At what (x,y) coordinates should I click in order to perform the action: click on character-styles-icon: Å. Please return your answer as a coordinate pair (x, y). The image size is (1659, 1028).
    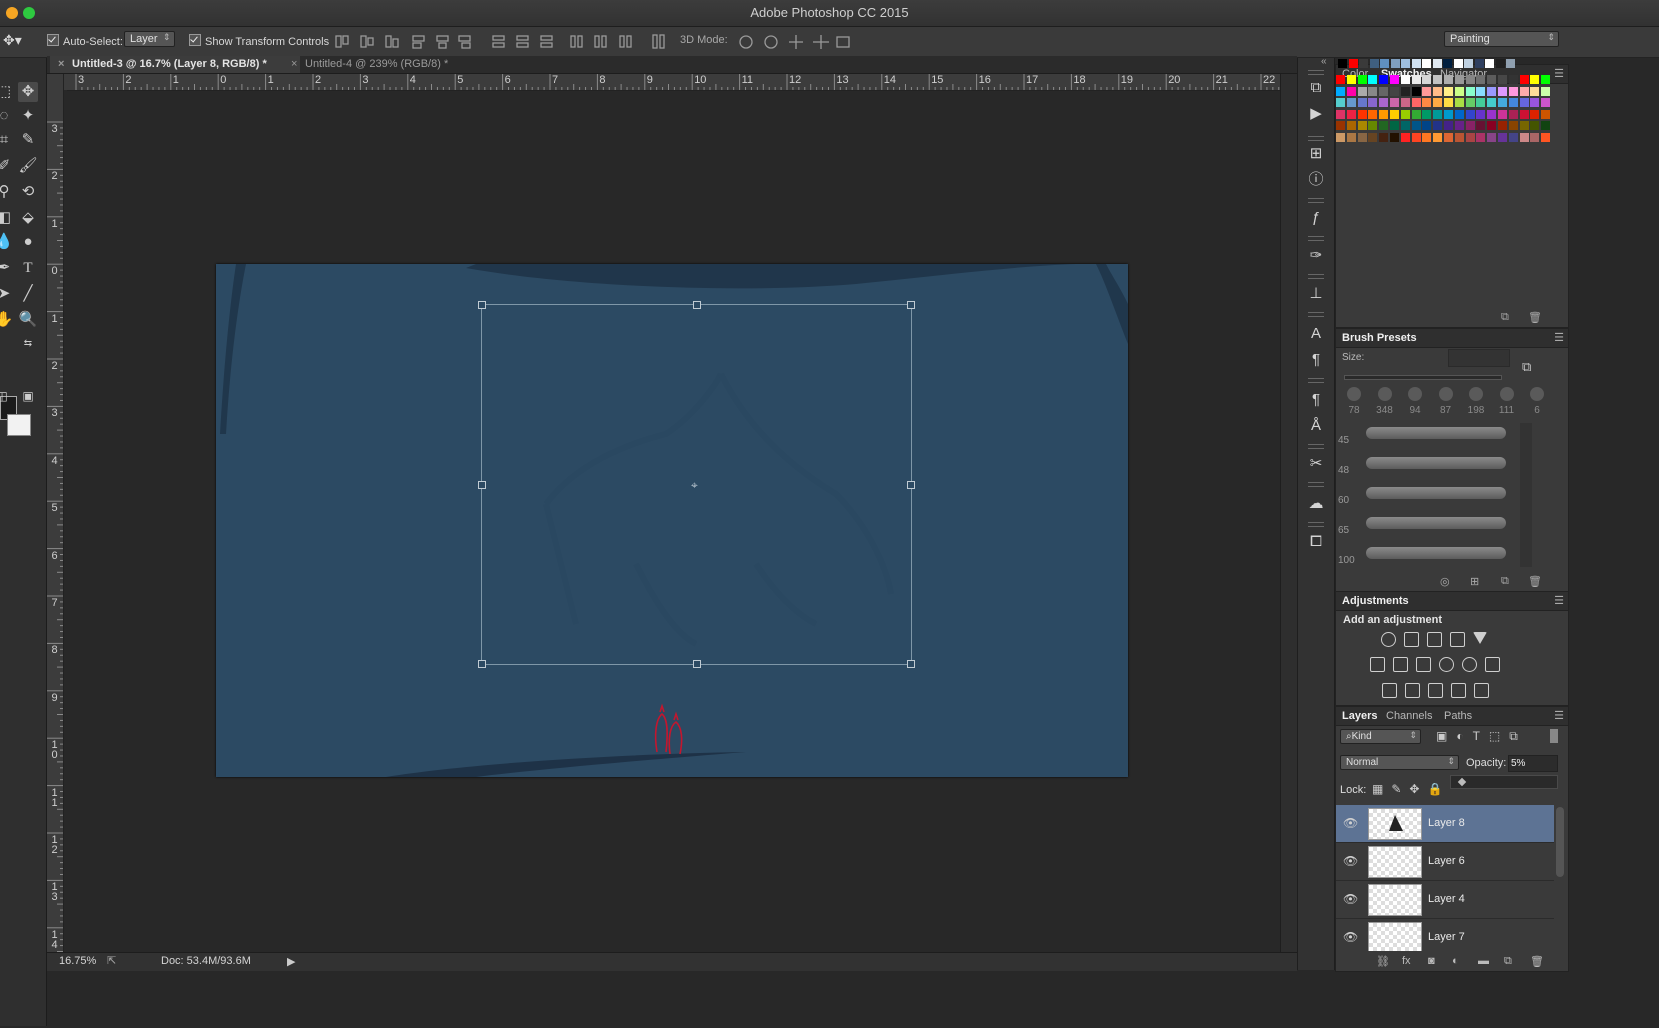
    Looking at the image, I should click on (1316, 426).